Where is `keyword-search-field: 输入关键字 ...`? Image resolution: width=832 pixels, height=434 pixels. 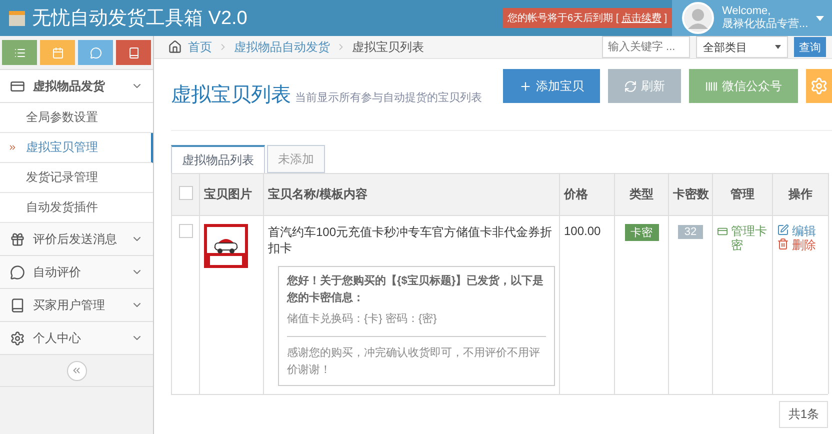
keyword-search-field: 输入关键字 ... is located at coordinates (646, 47).